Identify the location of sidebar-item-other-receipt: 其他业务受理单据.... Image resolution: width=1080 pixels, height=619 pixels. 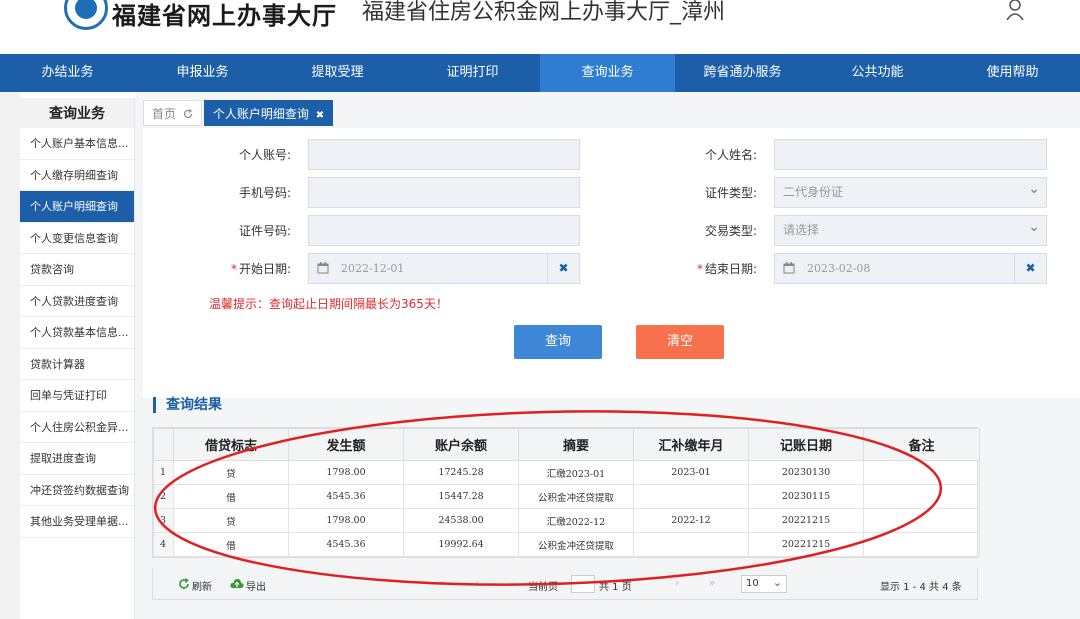
(77, 522).